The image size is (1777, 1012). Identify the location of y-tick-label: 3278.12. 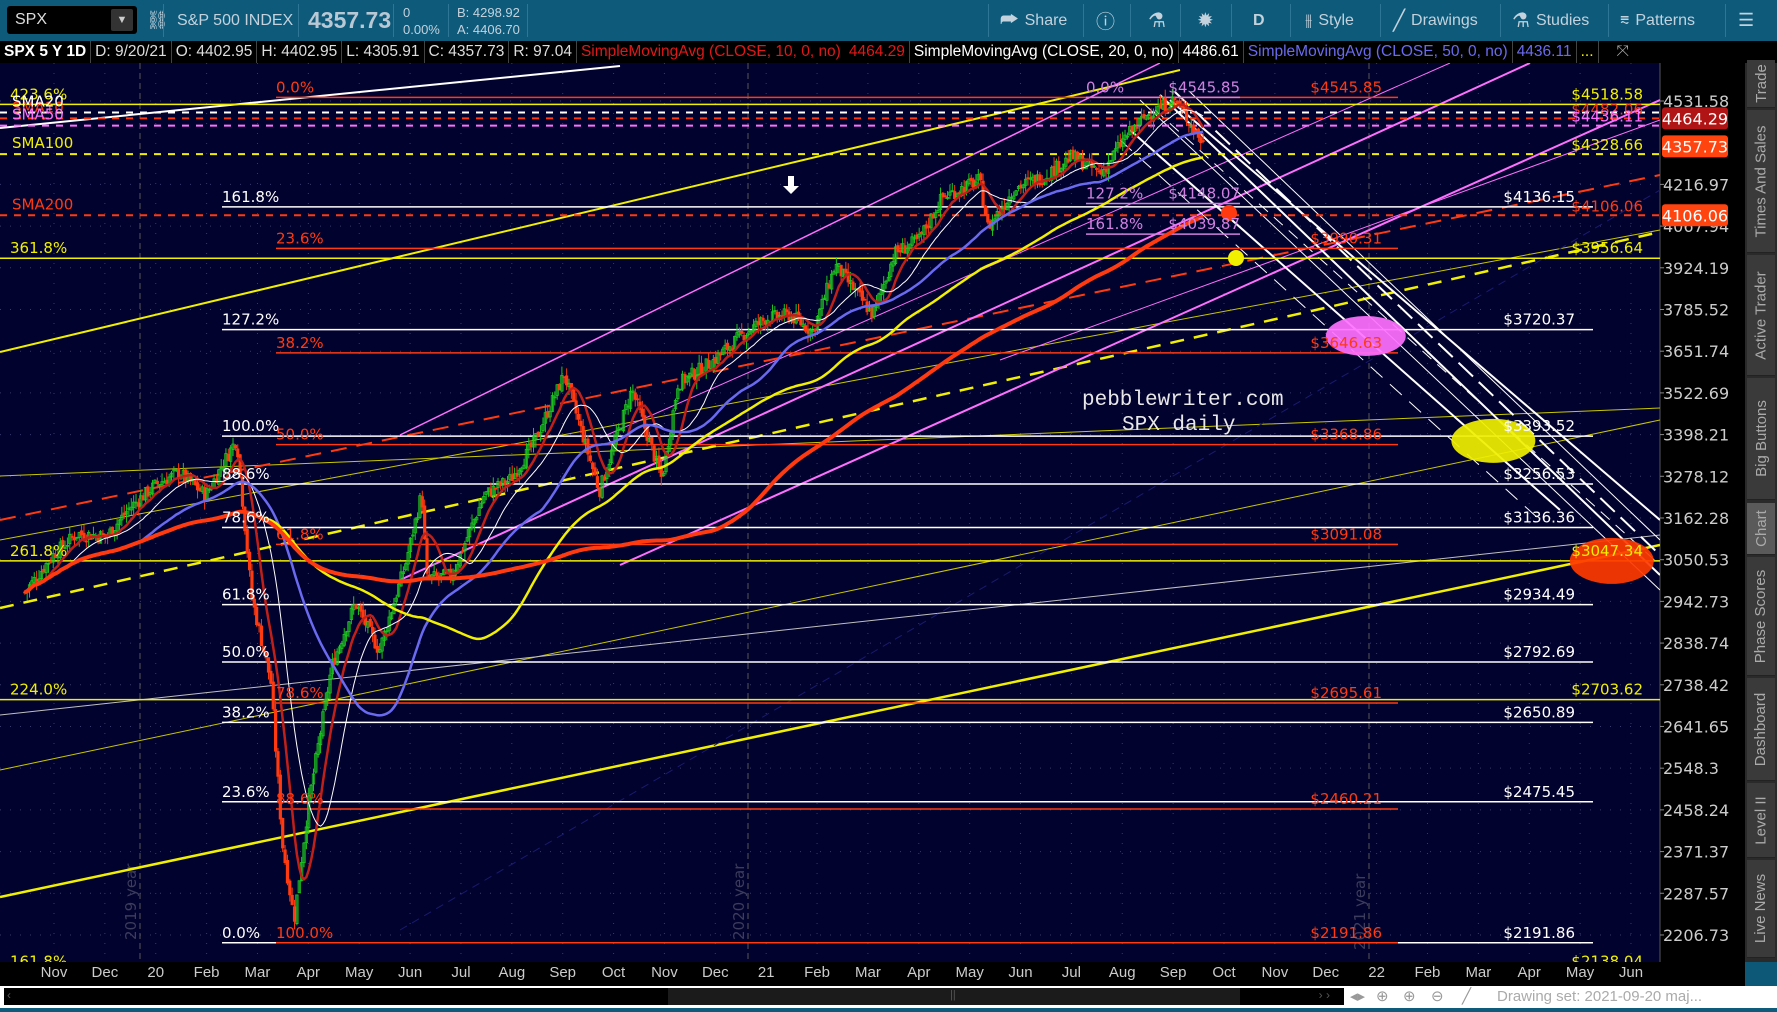
(1696, 476).